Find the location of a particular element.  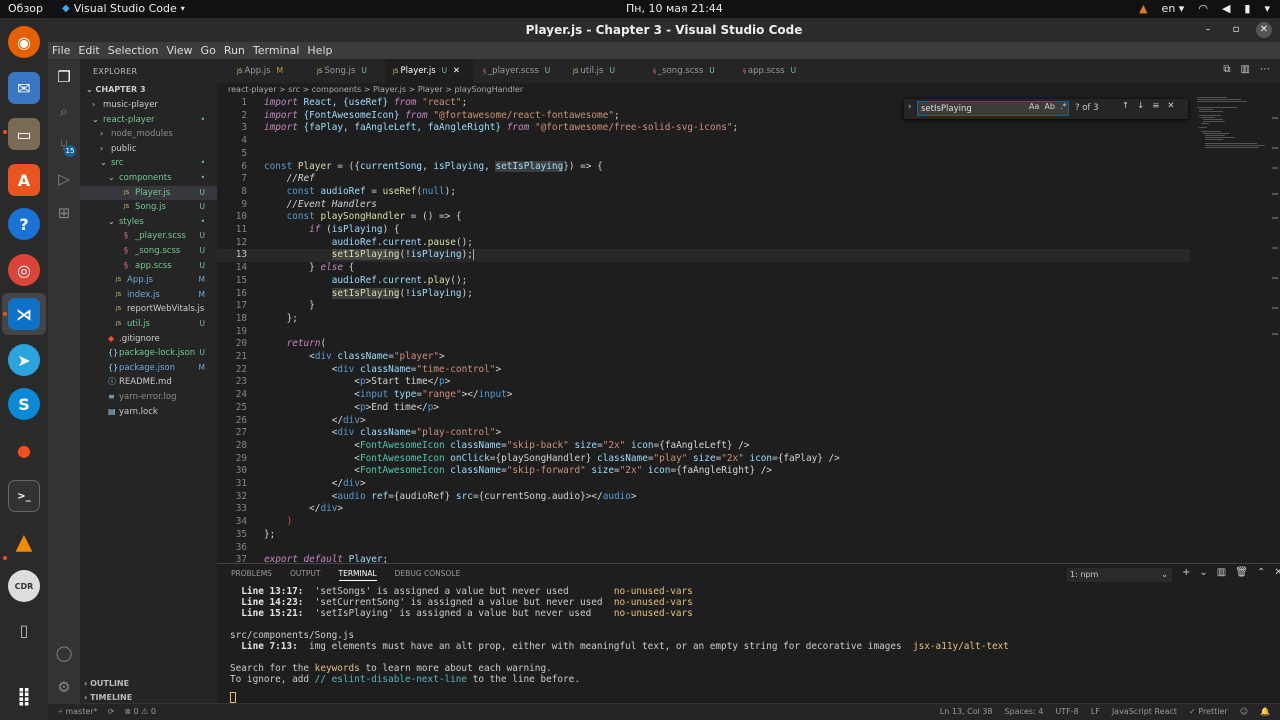

tree-file: JS Player.js U is located at coordinates (148, 192).